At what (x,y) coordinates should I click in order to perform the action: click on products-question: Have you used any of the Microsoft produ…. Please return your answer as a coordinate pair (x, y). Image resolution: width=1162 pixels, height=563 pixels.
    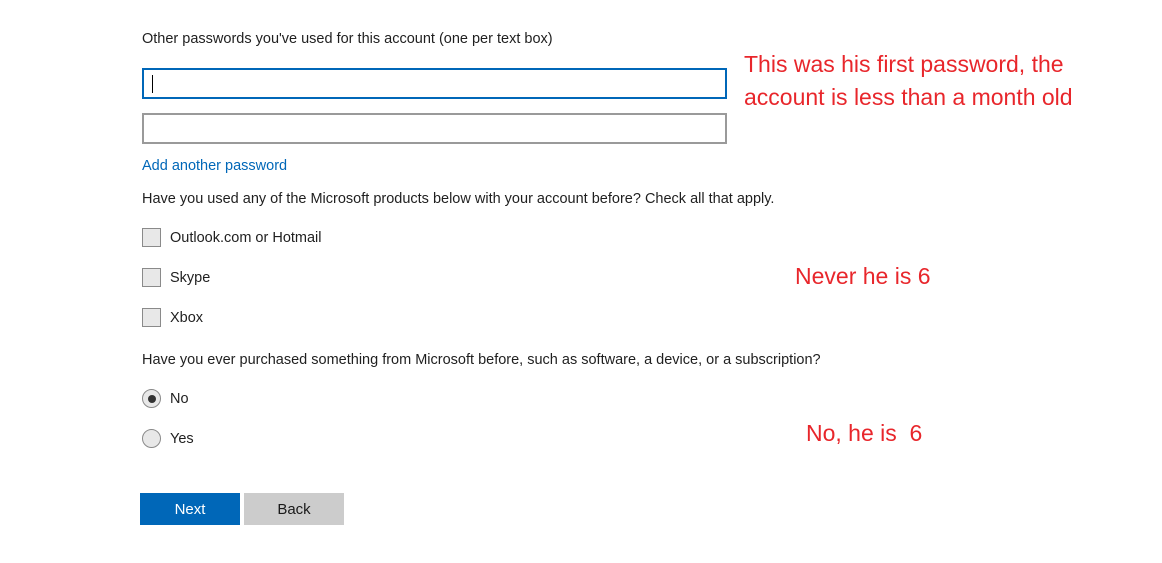
    Looking at the image, I should click on (458, 199).